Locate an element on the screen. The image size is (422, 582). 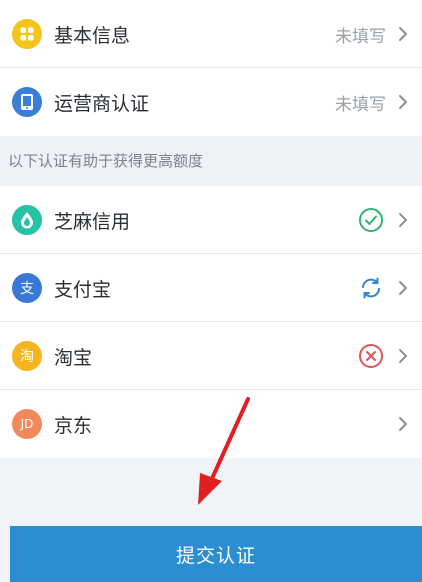
grid-icon is located at coordinates (27, 34).